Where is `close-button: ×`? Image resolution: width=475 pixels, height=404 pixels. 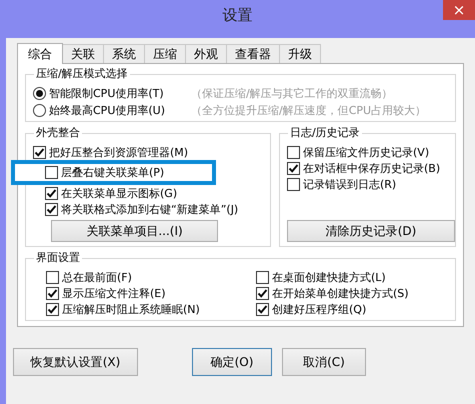 close-button: × is located at coordinates (459, 10).